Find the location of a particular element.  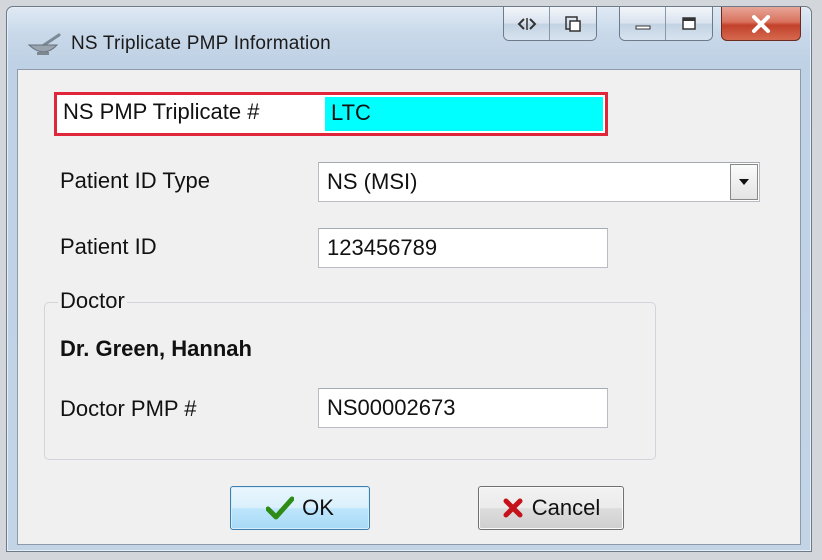

patient-id-type-select: NS (MSI) is located at coordinates (539, 182).